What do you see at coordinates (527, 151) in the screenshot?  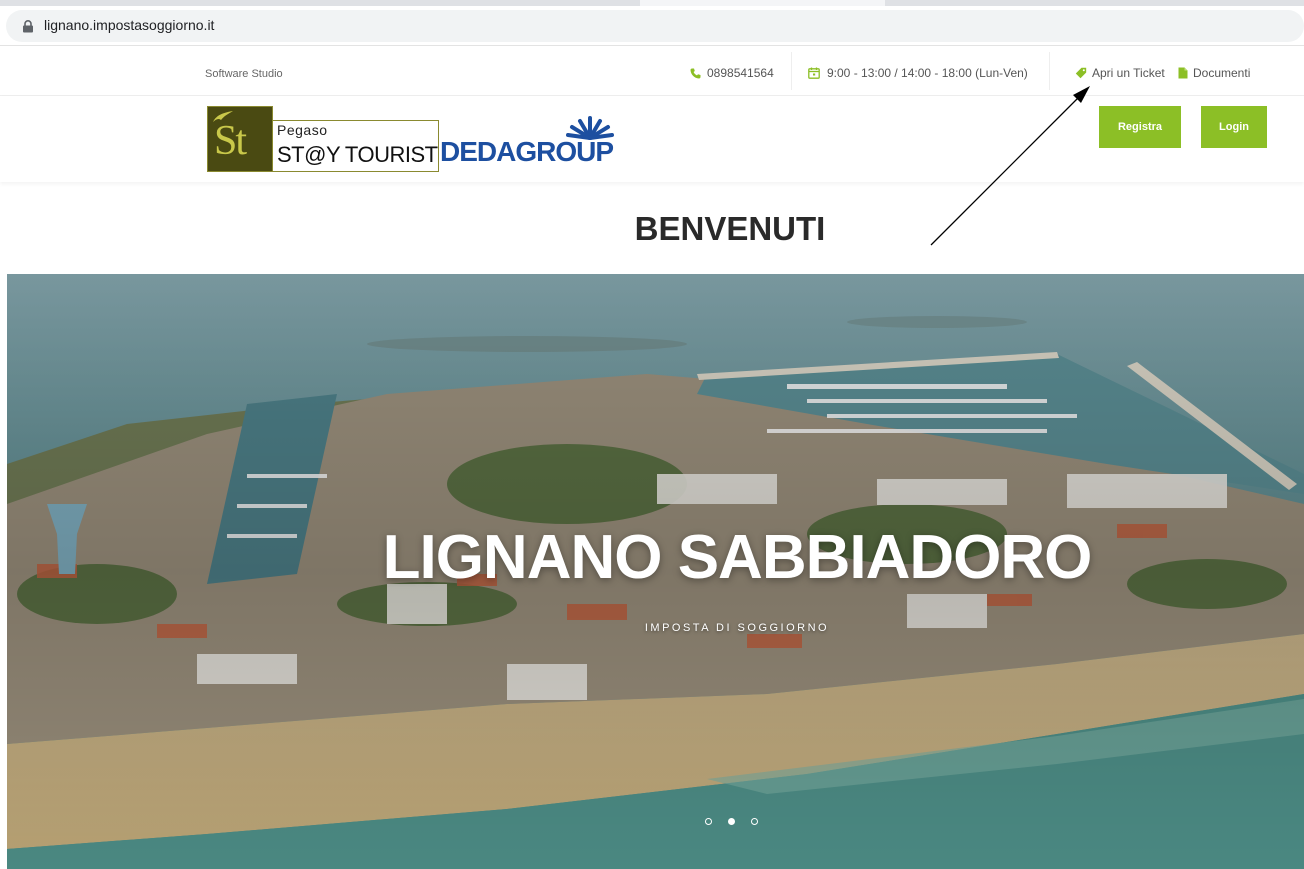 I see `dedagroup-text: DEDAGROUP` at bounding box center [527, 151].